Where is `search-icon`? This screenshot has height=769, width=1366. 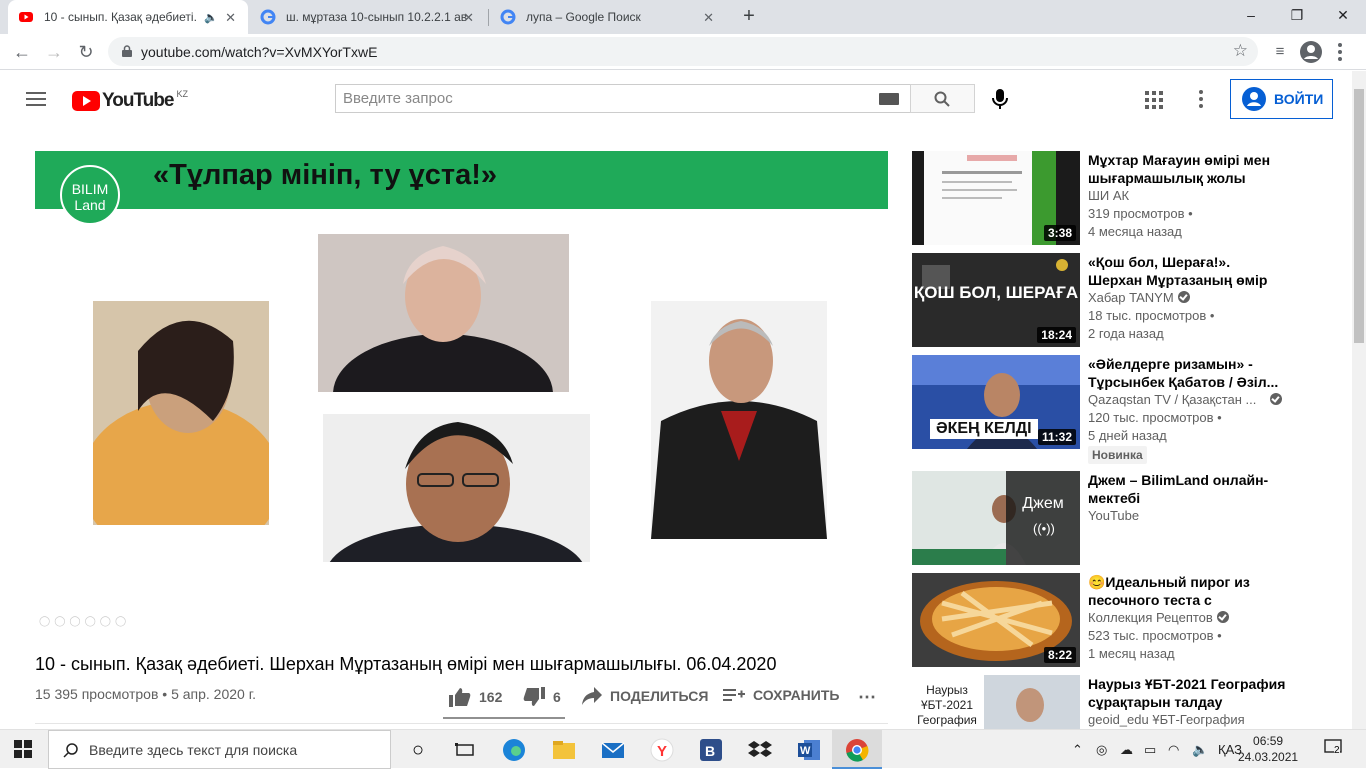
search-icon is located at coordinates (942, 99).